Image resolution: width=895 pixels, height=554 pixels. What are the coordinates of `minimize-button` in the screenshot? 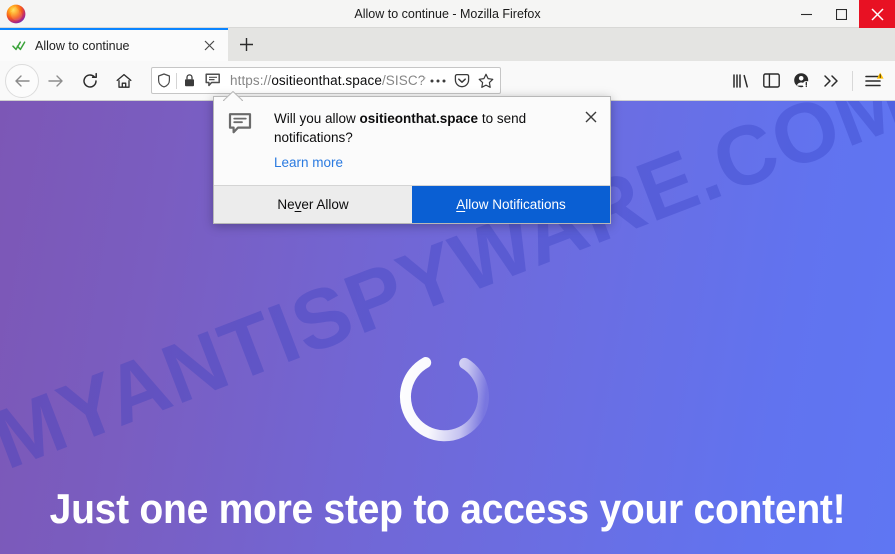 It's located at (806, 14).